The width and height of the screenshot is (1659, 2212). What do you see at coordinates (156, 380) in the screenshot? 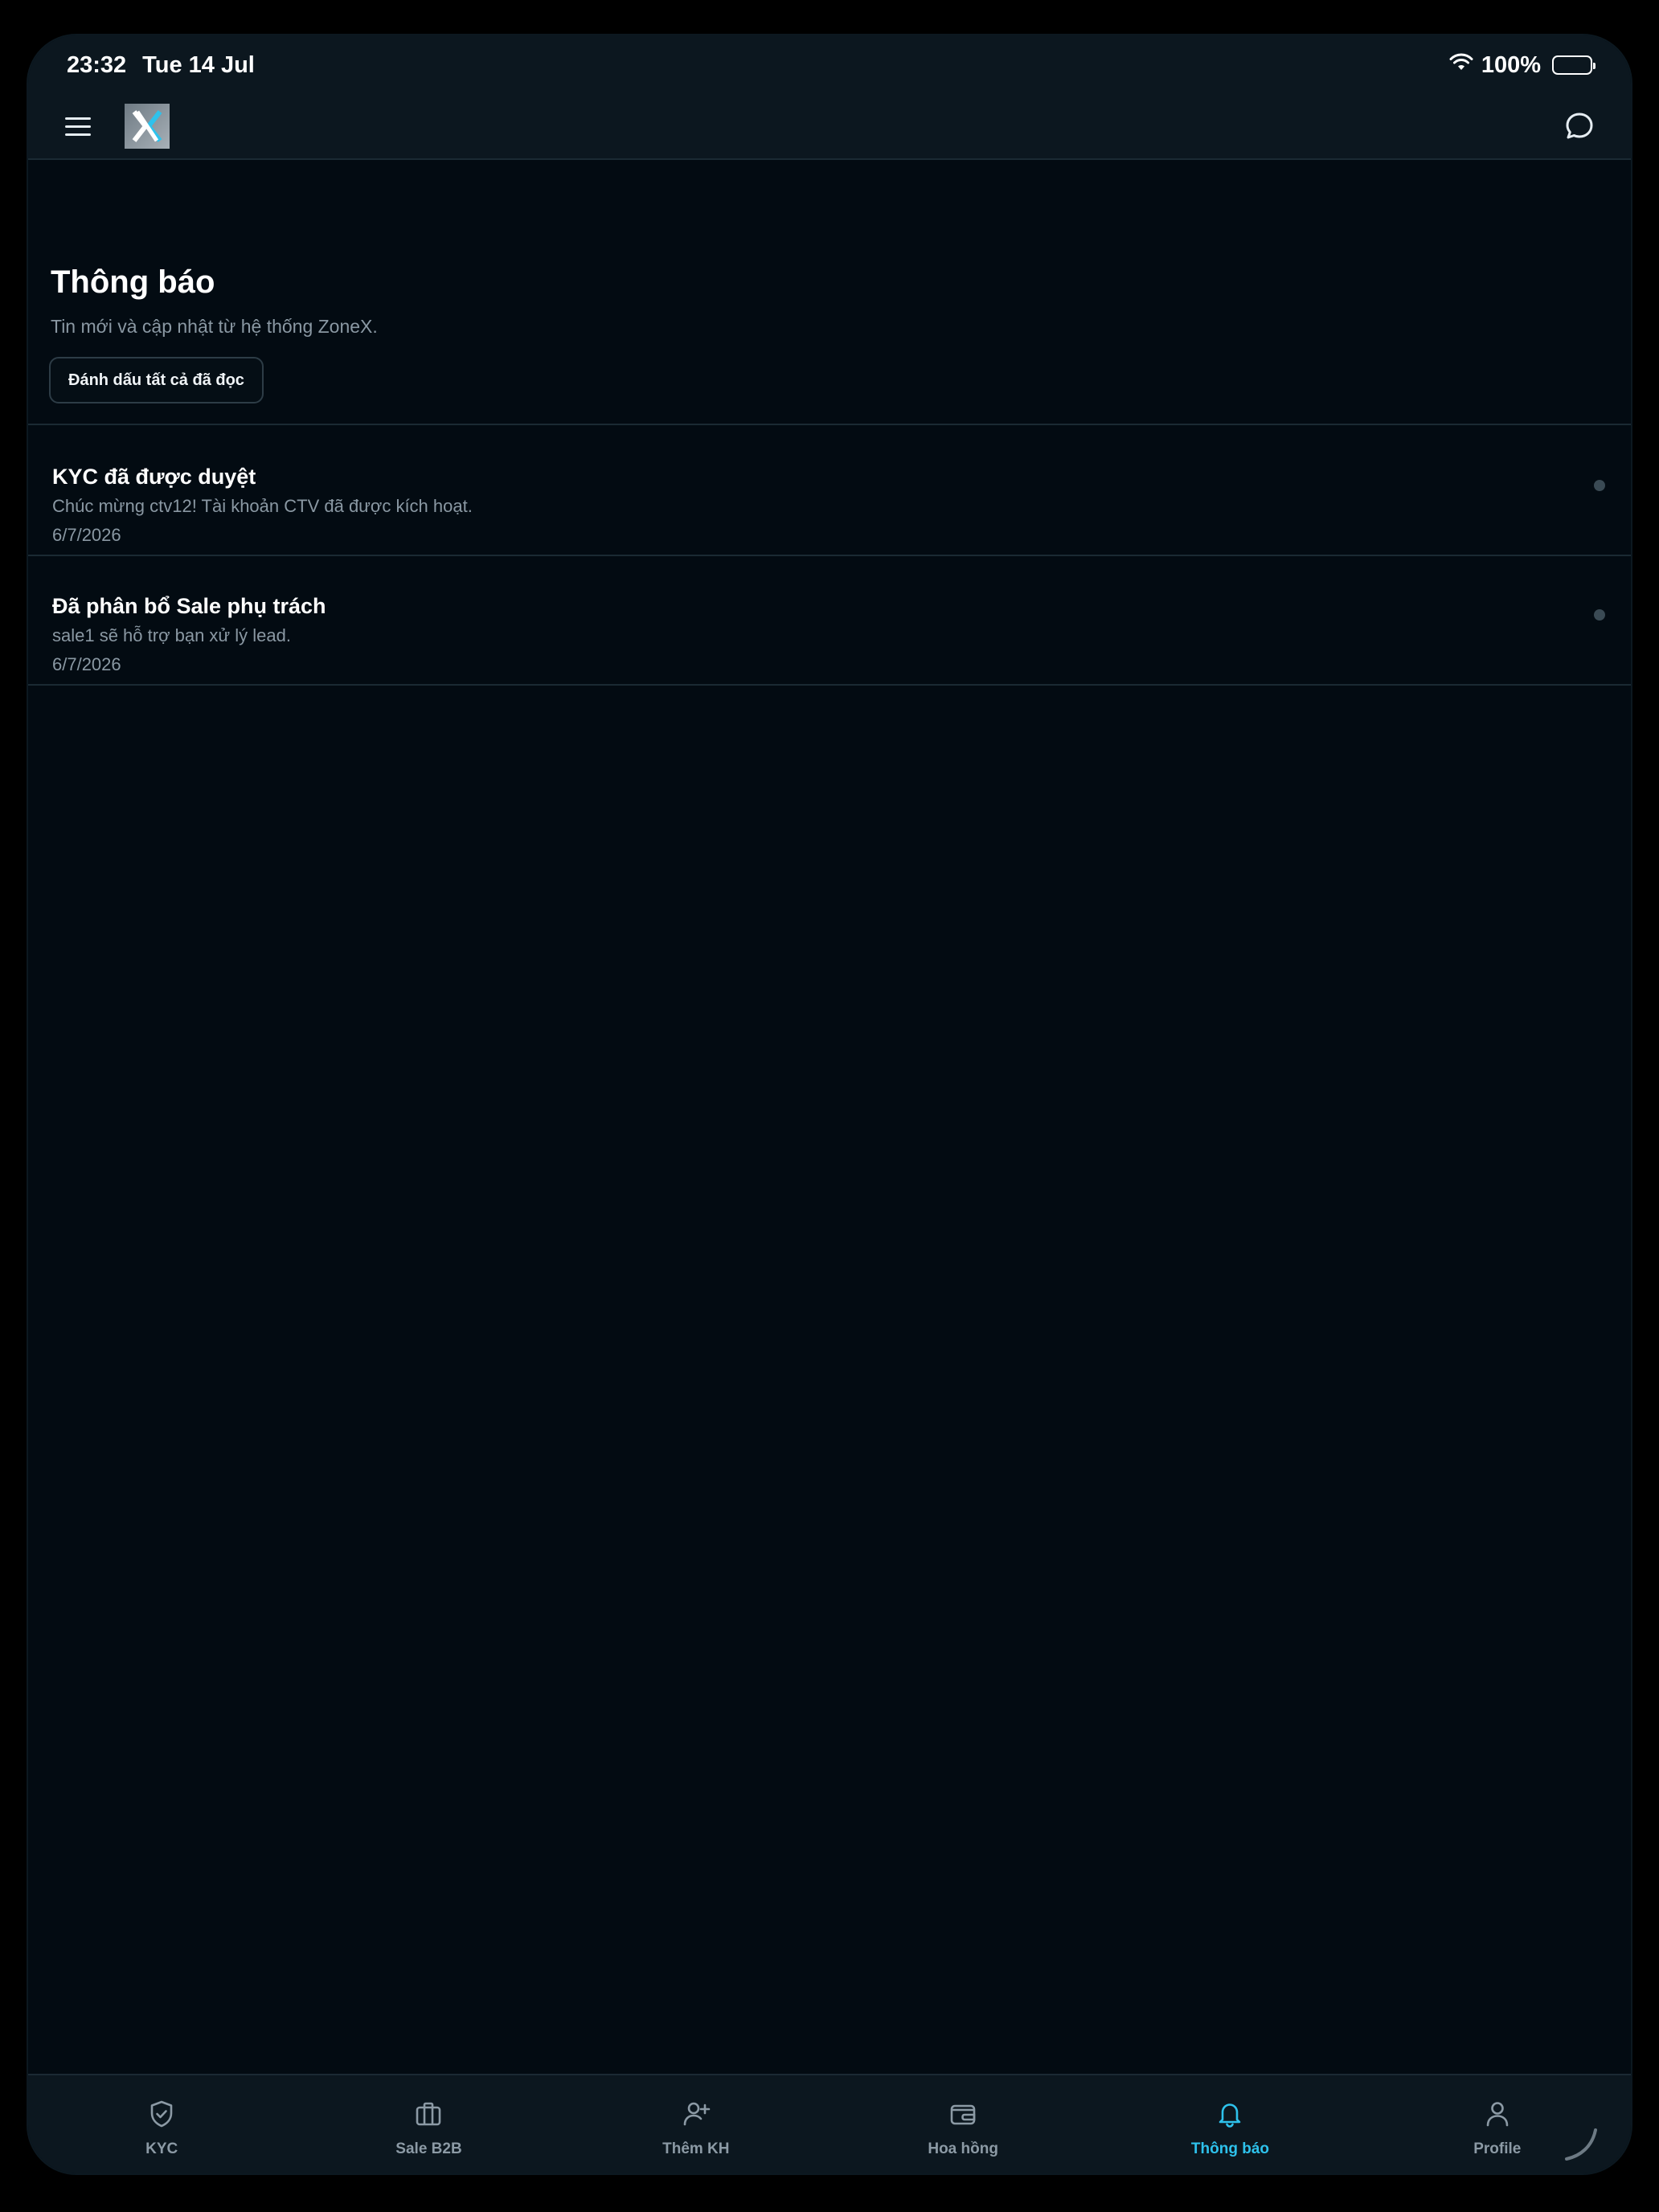
I see `mark-all-read-button: Đánh dấu tất cả đã đọc` at bounding box center [156, 380].